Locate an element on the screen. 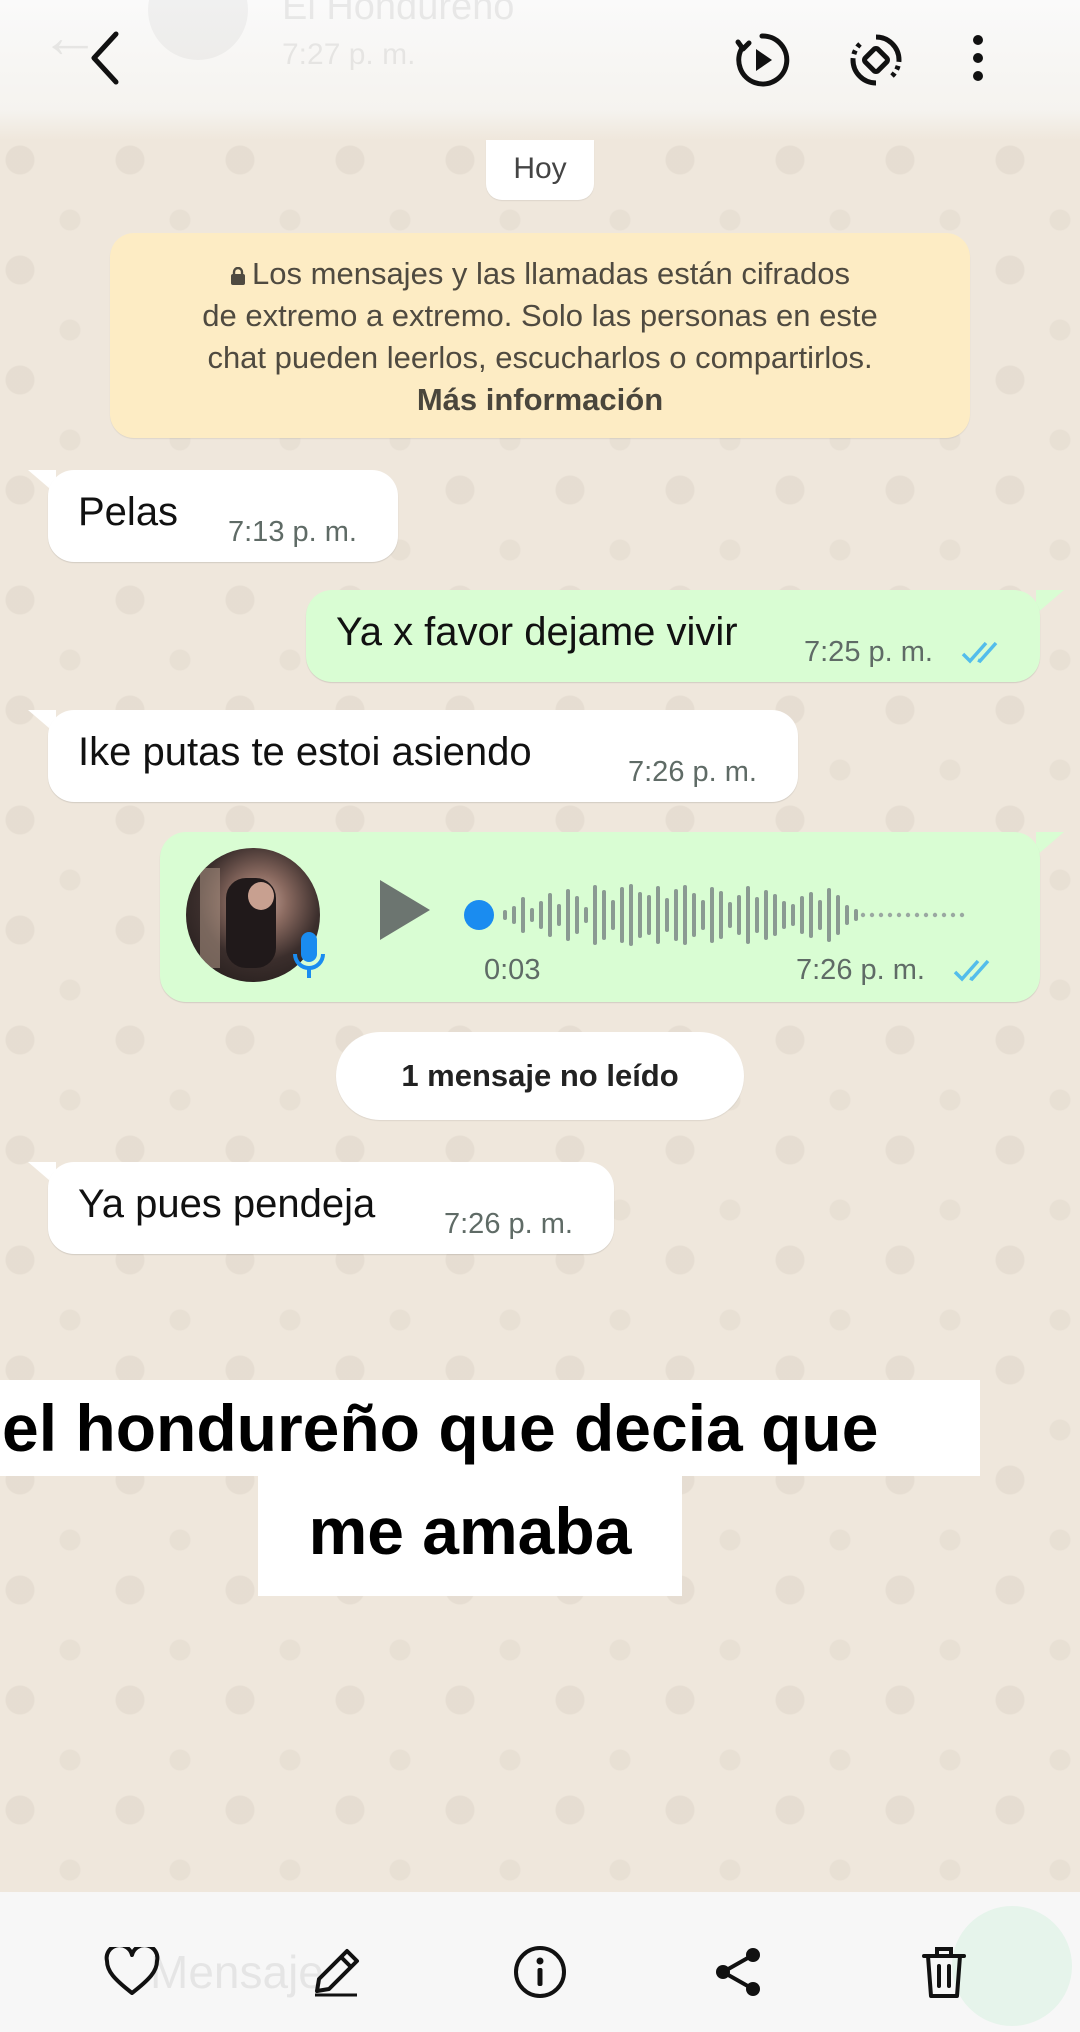  message-time: 7:13 p. m. is located at coordinates (292, 532).